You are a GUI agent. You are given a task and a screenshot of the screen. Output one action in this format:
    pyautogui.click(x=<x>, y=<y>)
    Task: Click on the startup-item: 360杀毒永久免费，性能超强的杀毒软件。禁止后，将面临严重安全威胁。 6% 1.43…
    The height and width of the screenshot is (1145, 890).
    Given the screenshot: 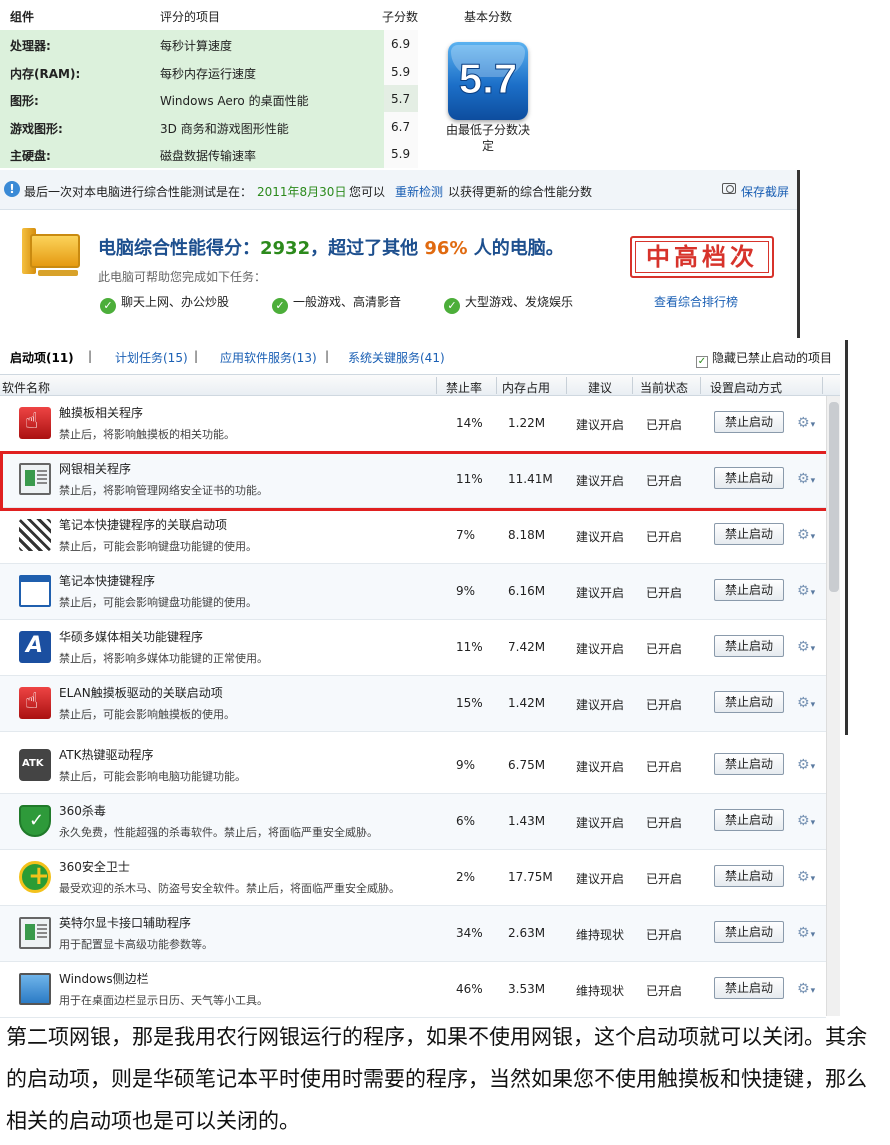 What is the action you would take?
    pyautogui.click(x=413, y=822)
    